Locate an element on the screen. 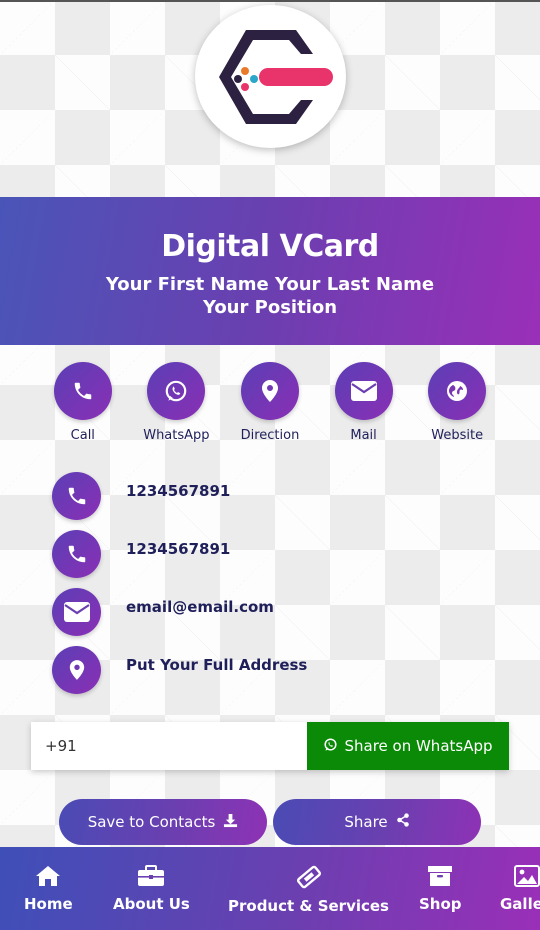 The image size is (540, 930). profile-position: Your Position is located at coordinates (270, 307).